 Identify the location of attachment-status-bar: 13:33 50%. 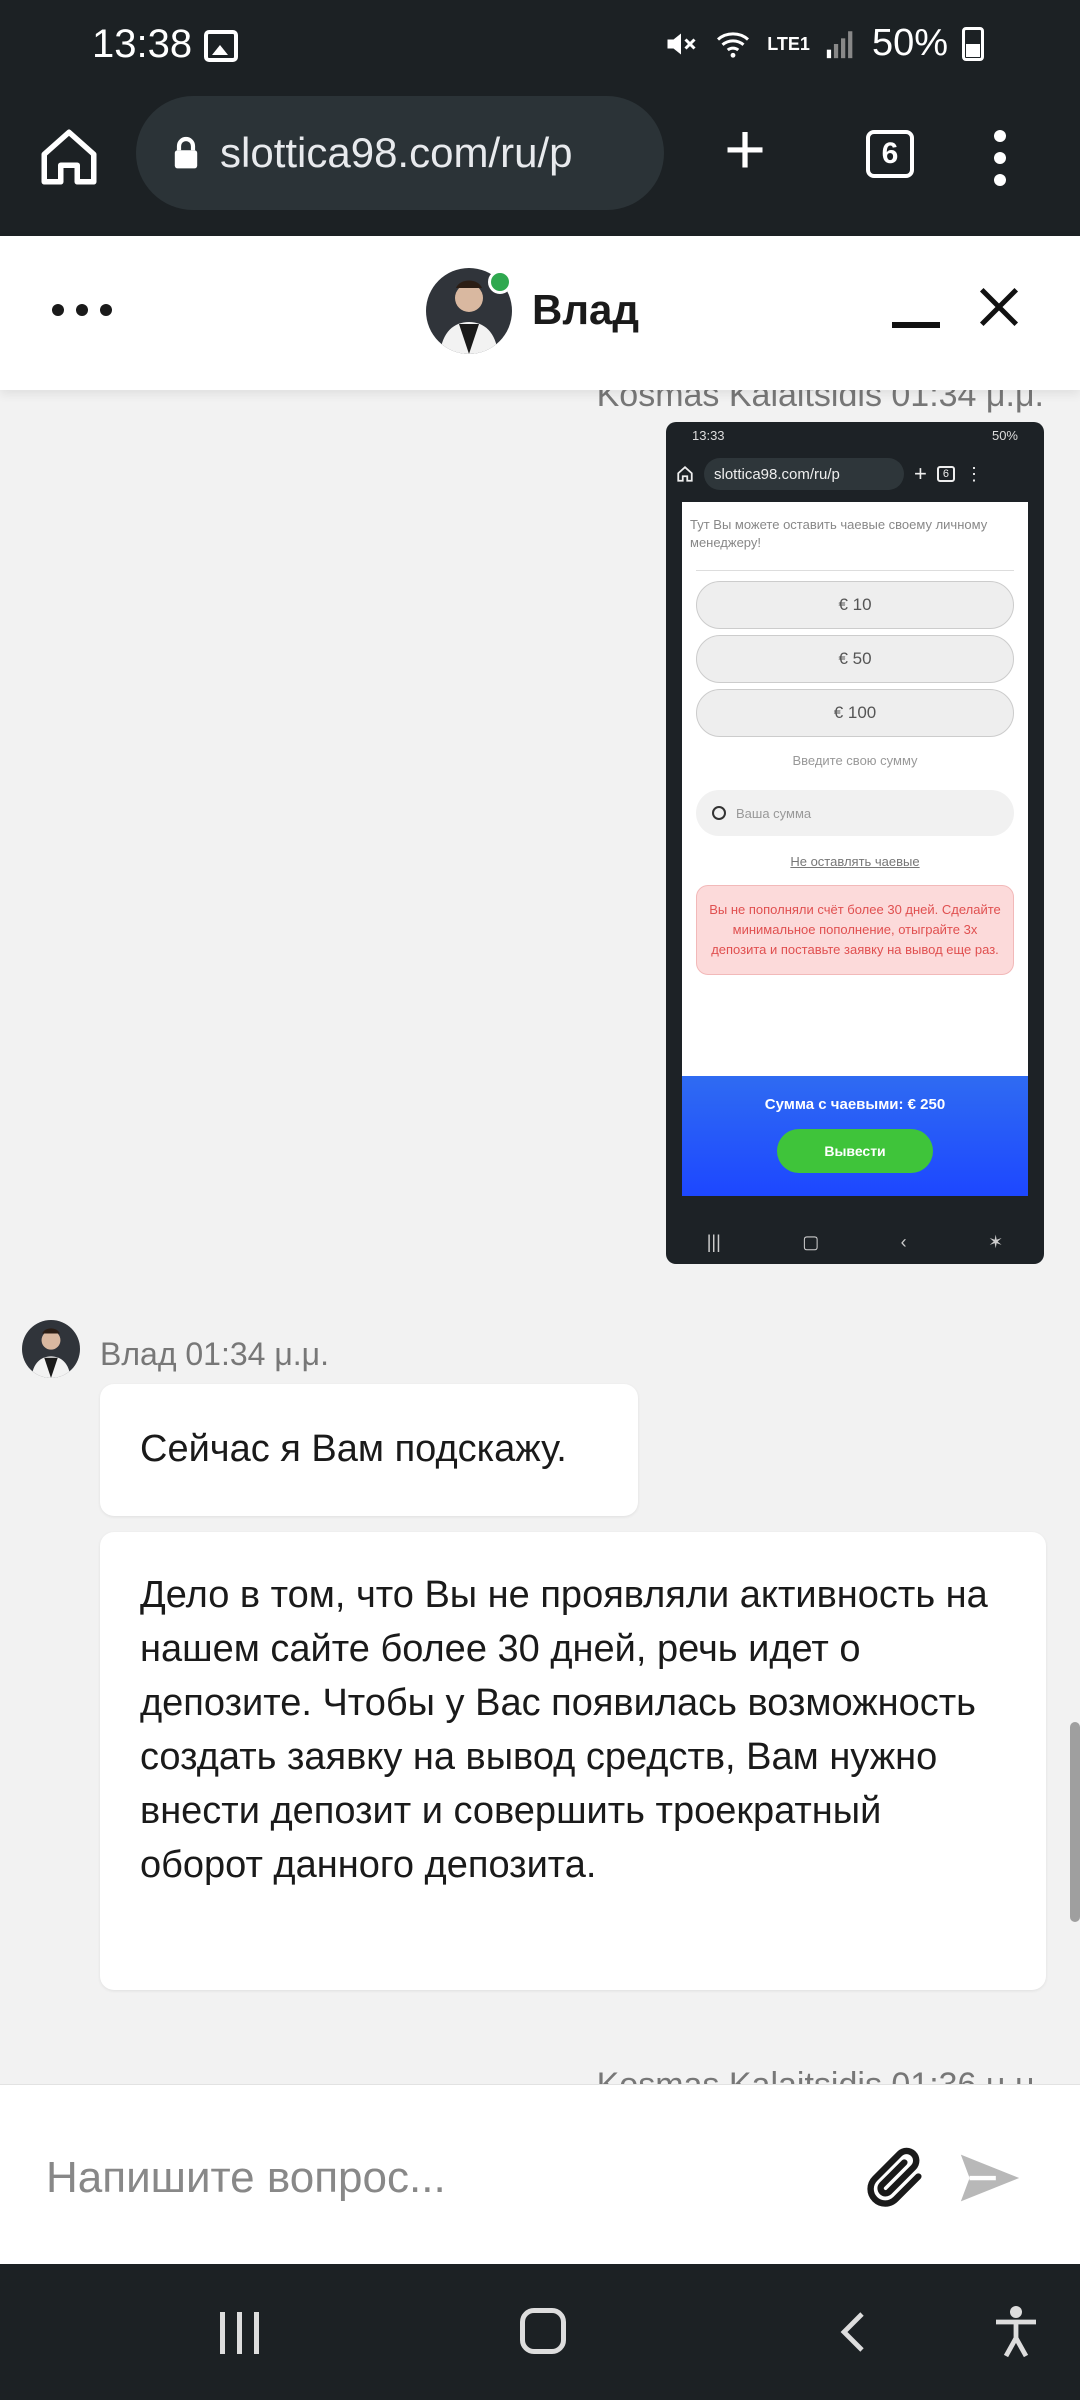
(855, 437).